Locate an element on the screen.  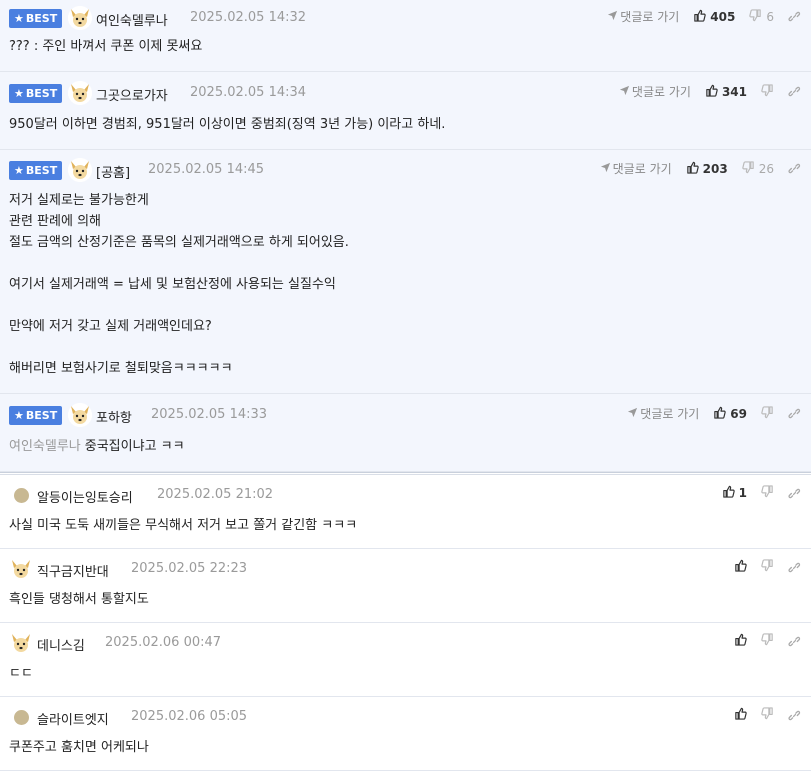
author-nickname: 포하항 is located at coordinates (114, 416).